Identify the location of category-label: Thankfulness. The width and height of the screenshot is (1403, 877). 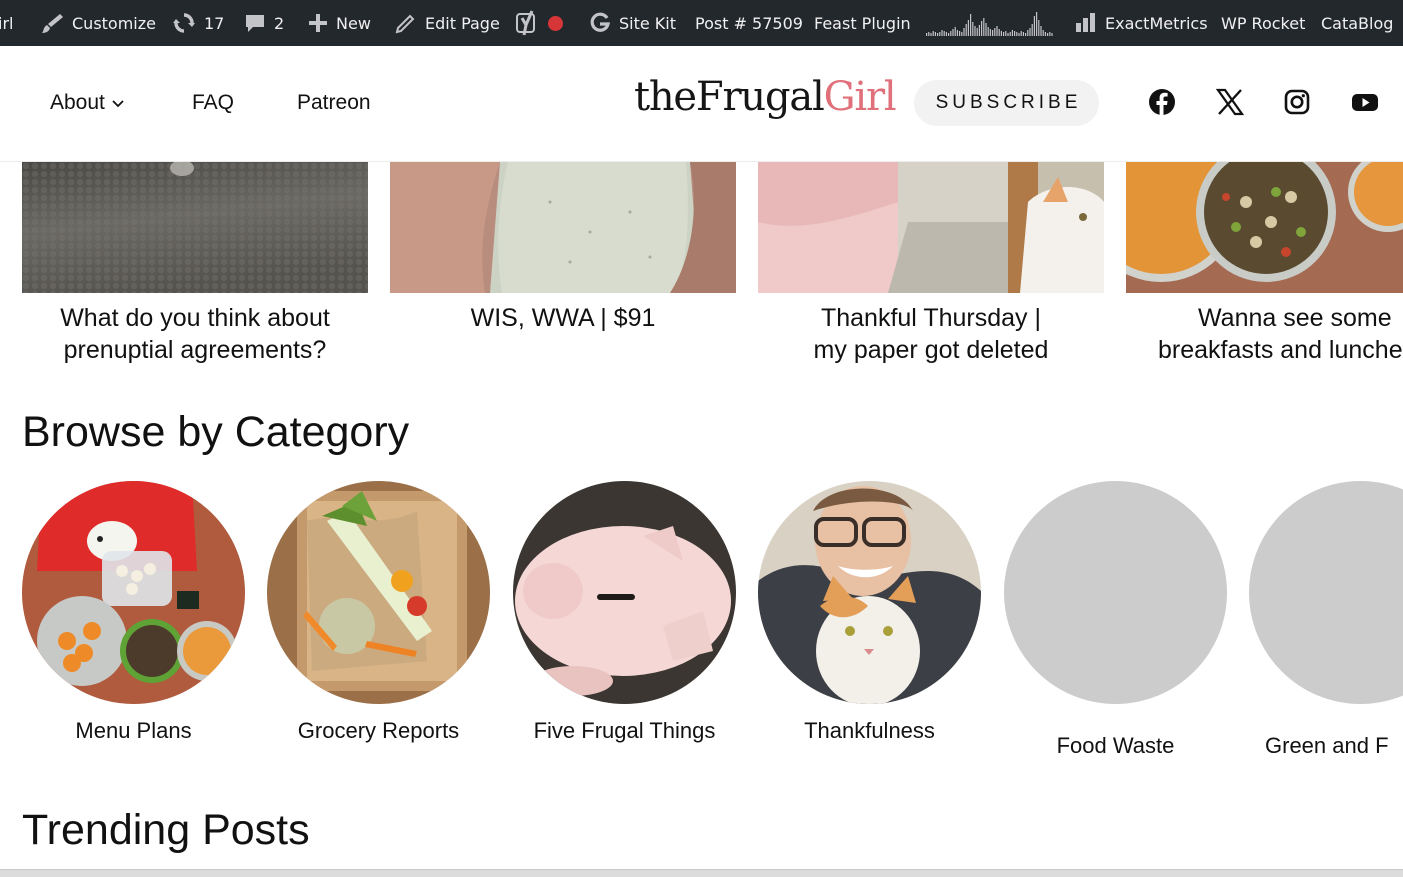
(869, 731).